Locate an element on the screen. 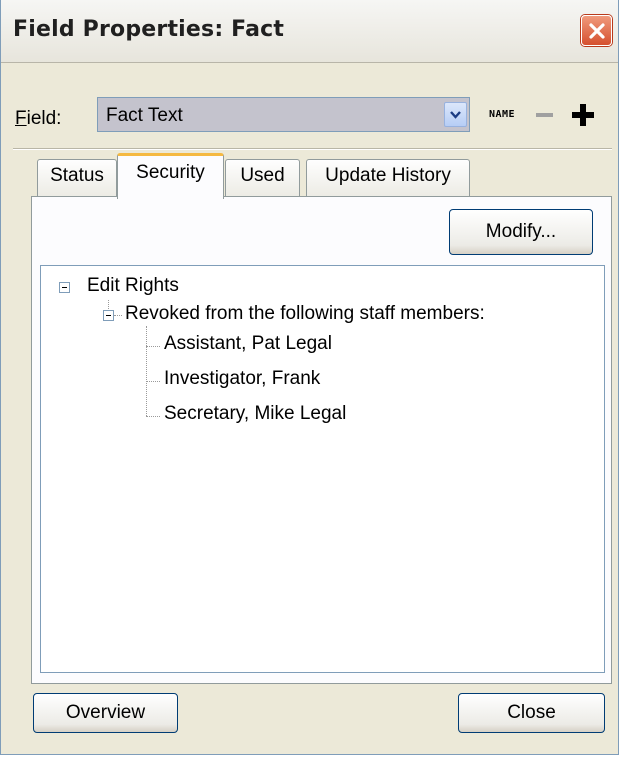  tab-status: Status is located at coordinates (77, 178).